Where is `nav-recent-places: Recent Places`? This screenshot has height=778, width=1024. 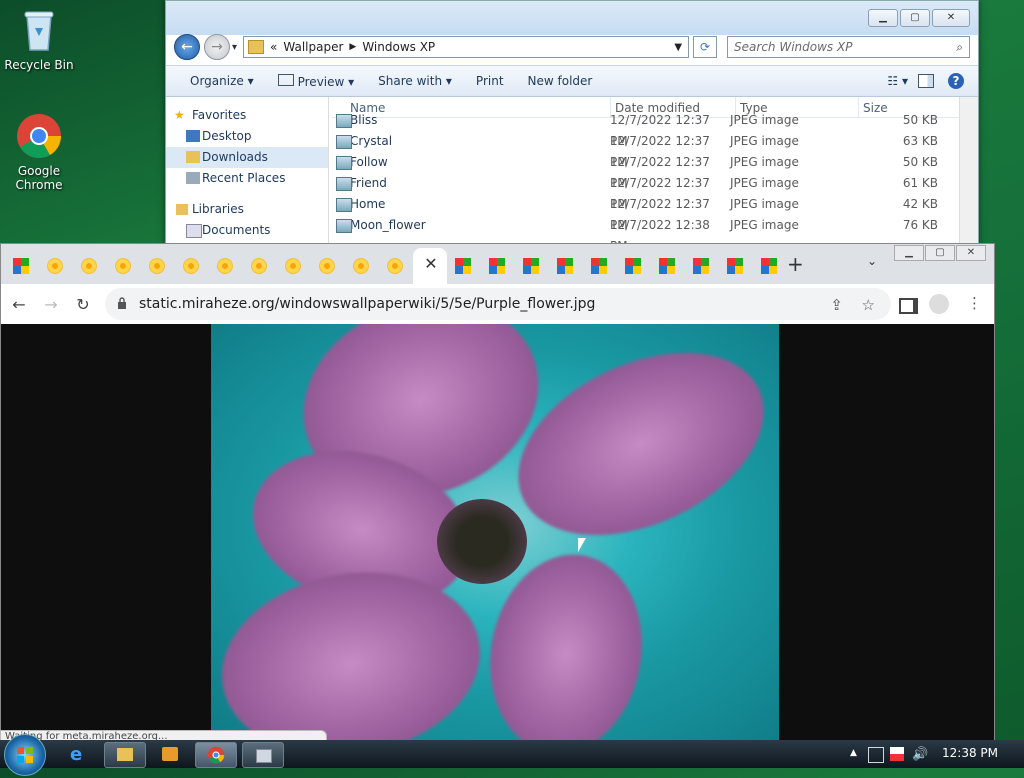 nav-recent-places: Recent Places is located at coordinates (247, 178).